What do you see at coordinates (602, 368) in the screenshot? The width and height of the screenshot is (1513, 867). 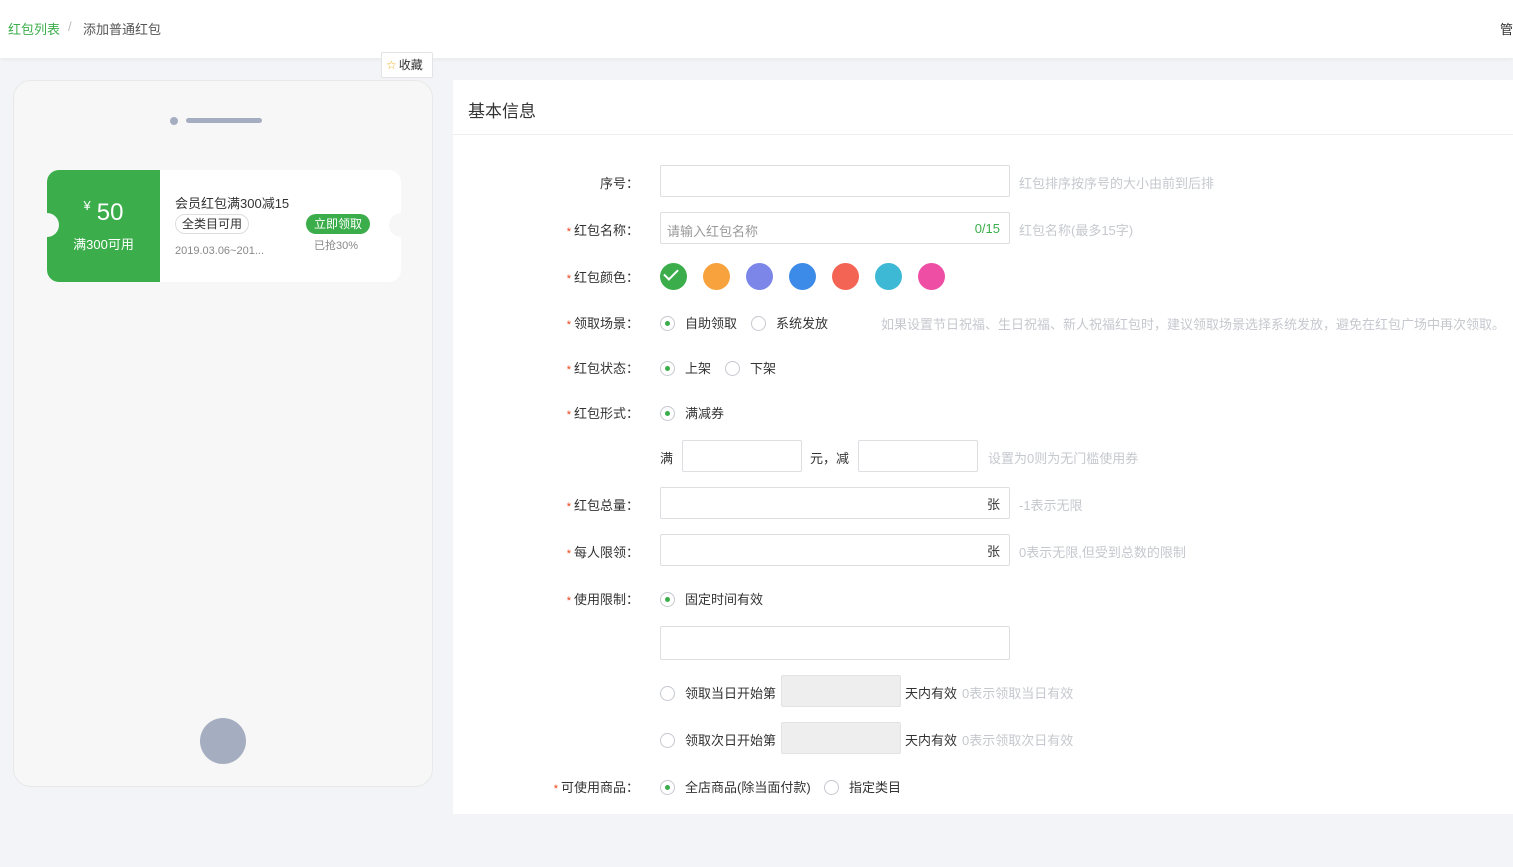 I see `status-label: * 红包状态：` at bounding box center [602, 368].